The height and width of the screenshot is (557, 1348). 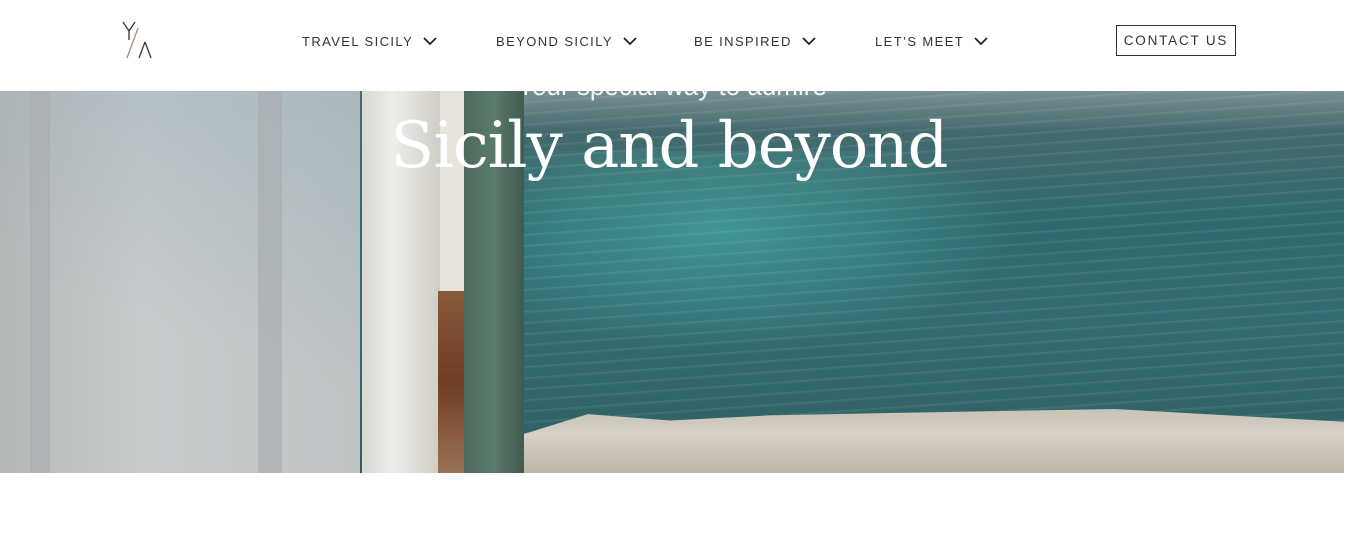 I want to click on contact-us-button: CONTACT US, so click(x=1176, y=40).